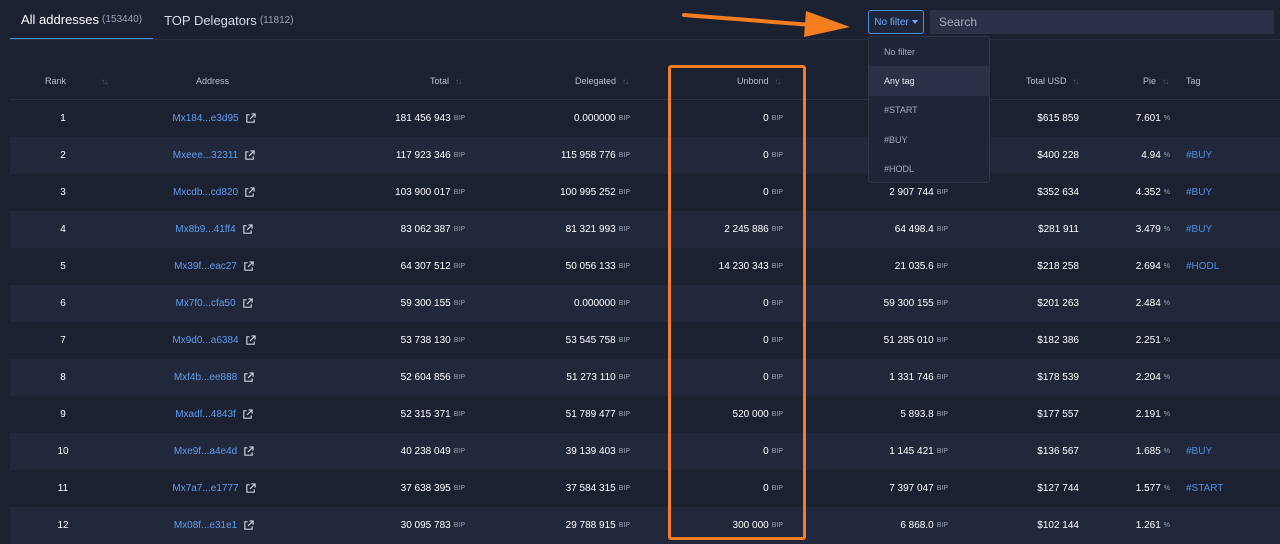  What do you see at coordinates (1148, 340) in the screenshot?
I see `cell-value: 2.251` at bounding box center [1148, 340].